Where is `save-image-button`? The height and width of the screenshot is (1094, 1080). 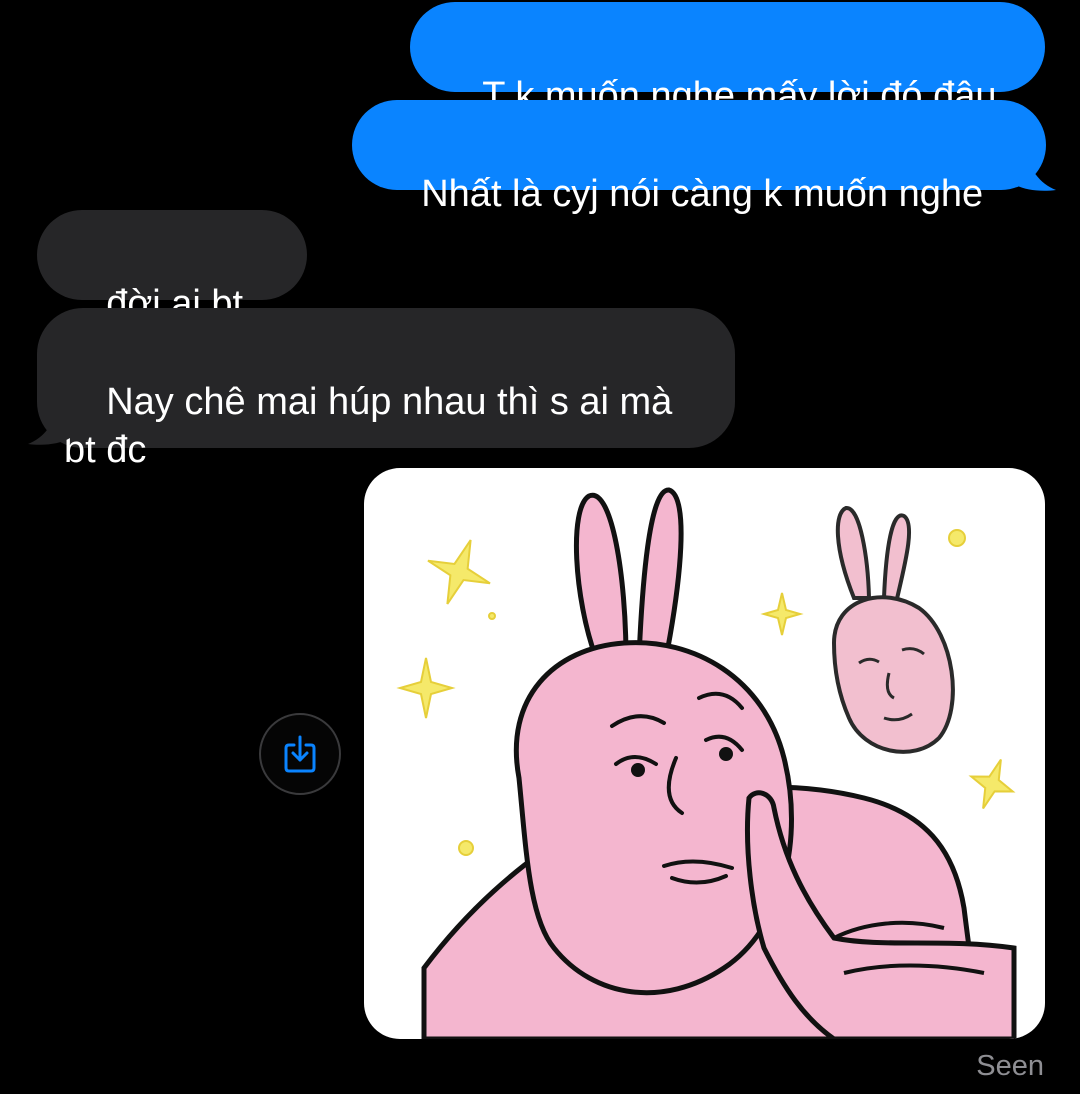
save-image-button is located at coordinates (300, 754).